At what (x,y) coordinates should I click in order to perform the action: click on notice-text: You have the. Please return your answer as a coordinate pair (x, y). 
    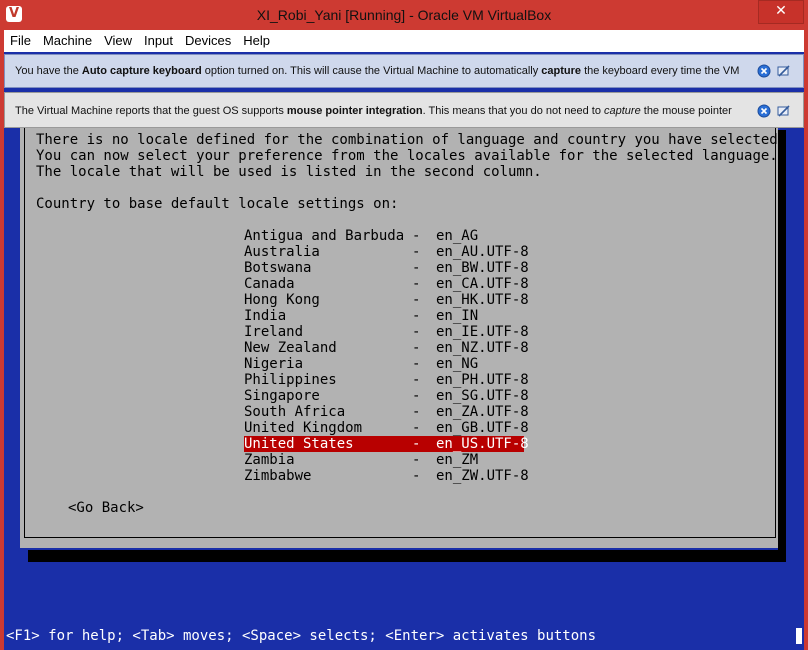
    Looking at the image, I should click on (48, 71).